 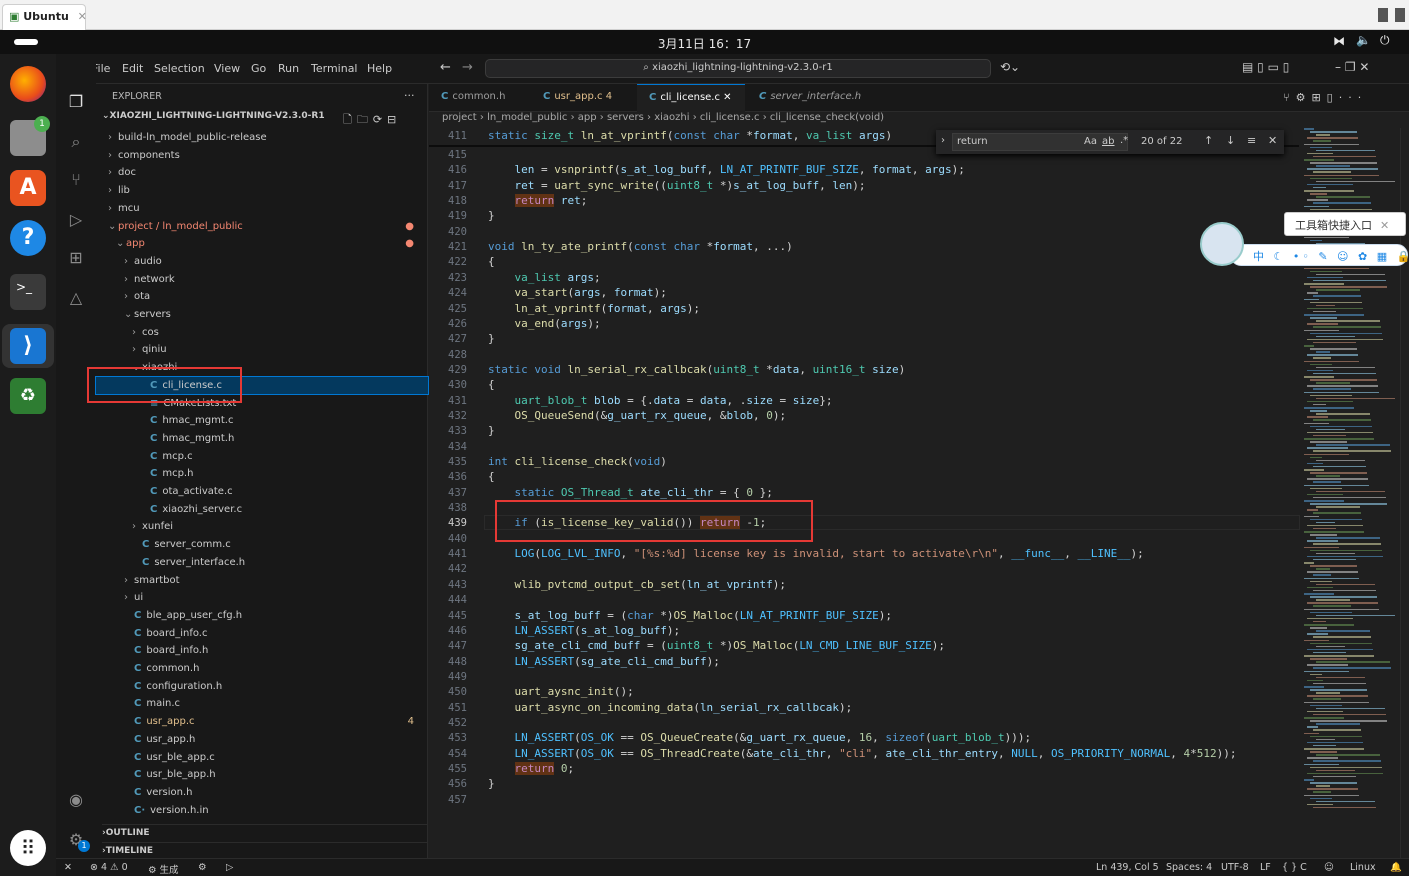 What do you see at coordinates (372, 120) in the screenshot?
I see `explorer-toolbar-icons: 🗋🗀⟳⊟` at bounding box center [372, 120].